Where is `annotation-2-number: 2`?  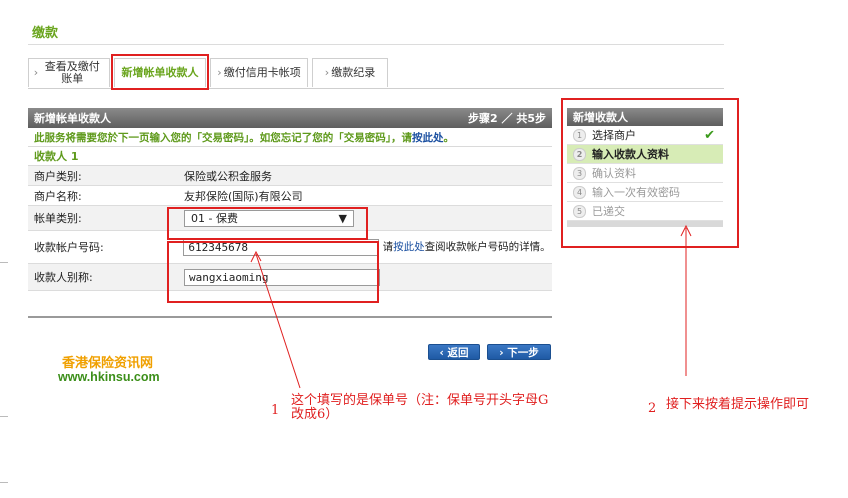
annotation-2-number: 2 is located at coordinates (652, 408).